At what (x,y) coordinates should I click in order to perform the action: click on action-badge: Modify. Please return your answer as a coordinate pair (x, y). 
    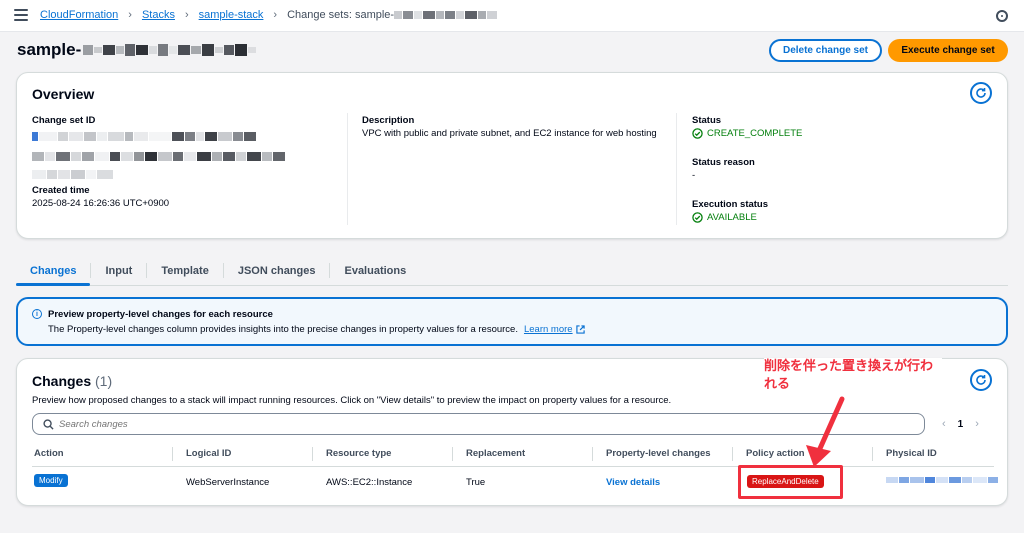
    Looking at the image, I should click on (51, 480).